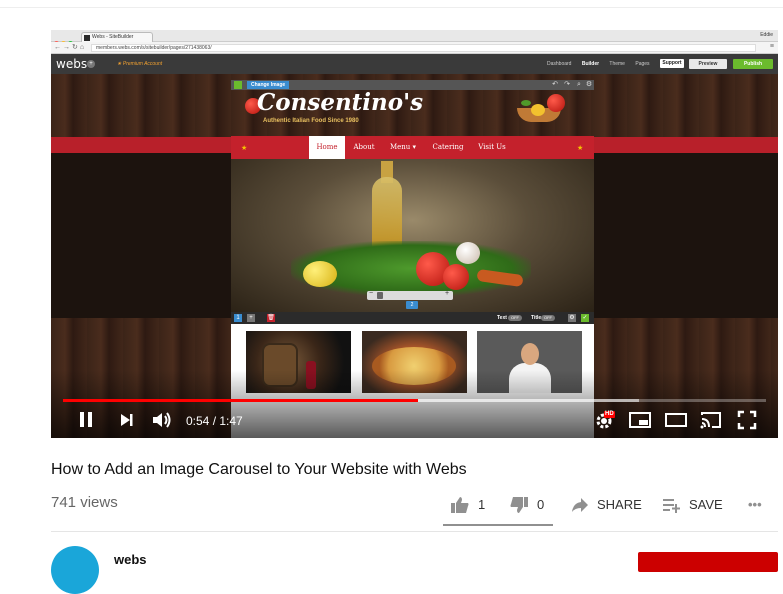 Image resolution: width=783 pixels, height=594 pixels. I want to click on subscribe-button, so click(708, 562).